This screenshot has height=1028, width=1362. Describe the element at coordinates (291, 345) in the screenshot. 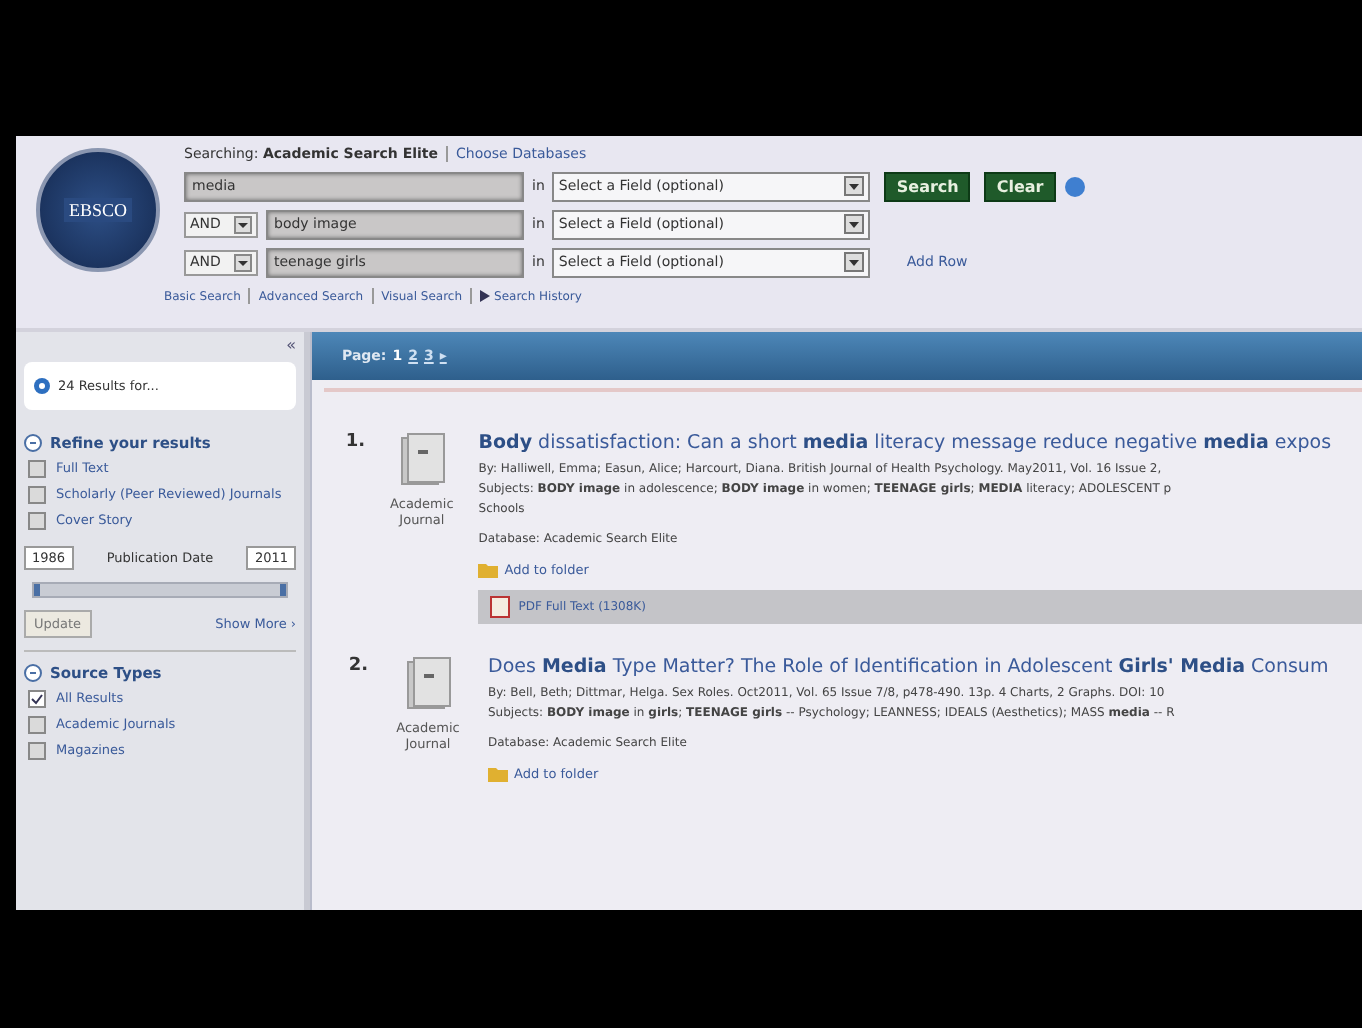

I see `collapse-button: «` at that location.